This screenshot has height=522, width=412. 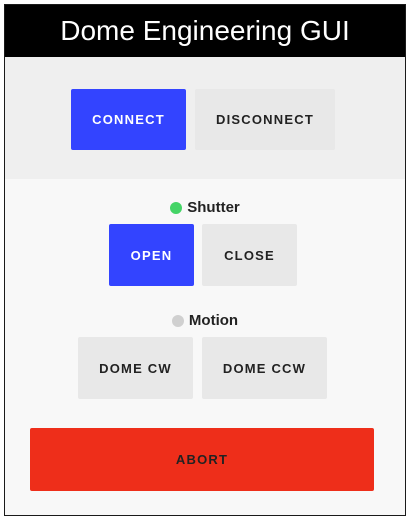 What do you see at coordinates (213, 320) in the screenshot?
I see `motion-label: Motion` at bounding box center [213, 320].